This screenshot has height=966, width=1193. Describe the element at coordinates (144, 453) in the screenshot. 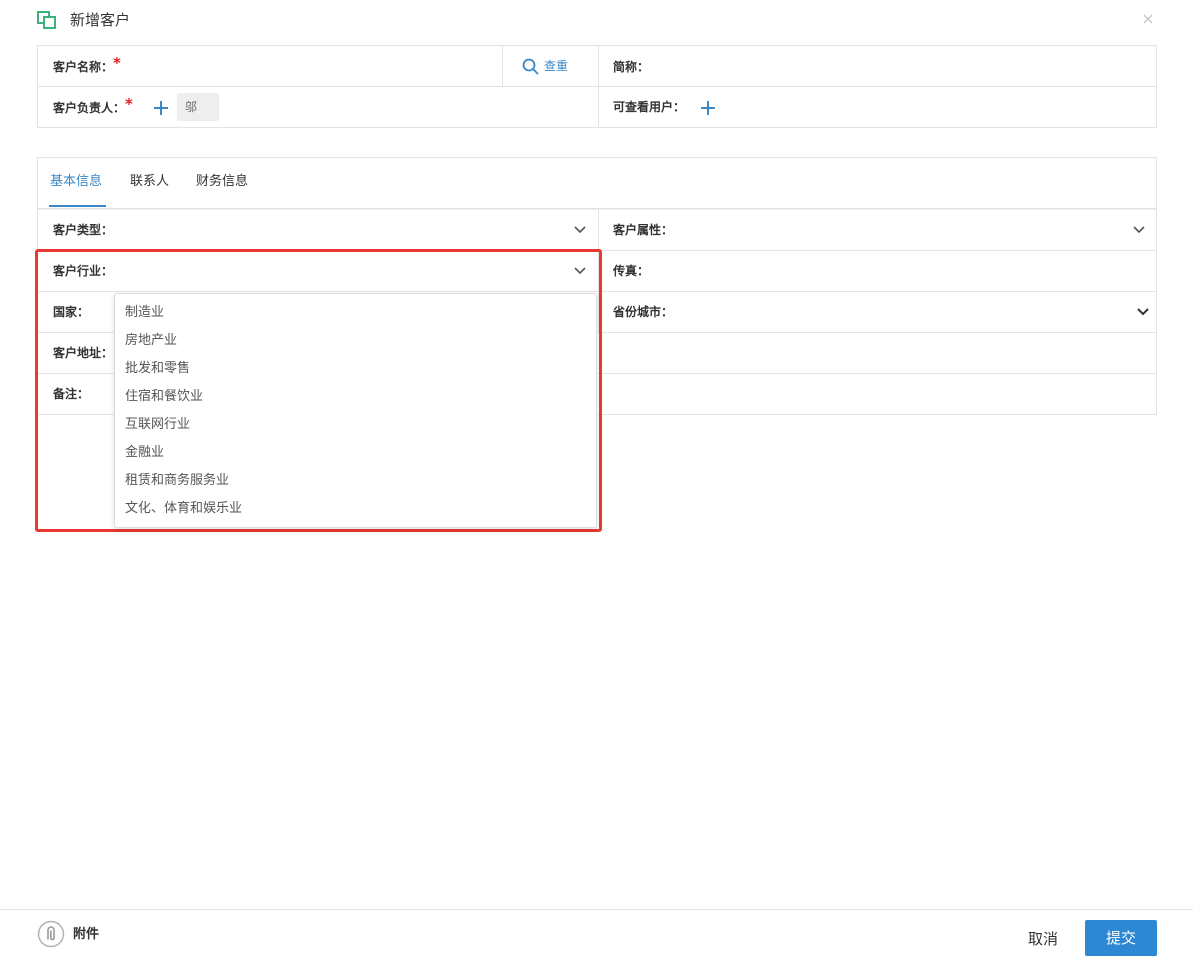

I see `industry-option: 金融业` at that location.